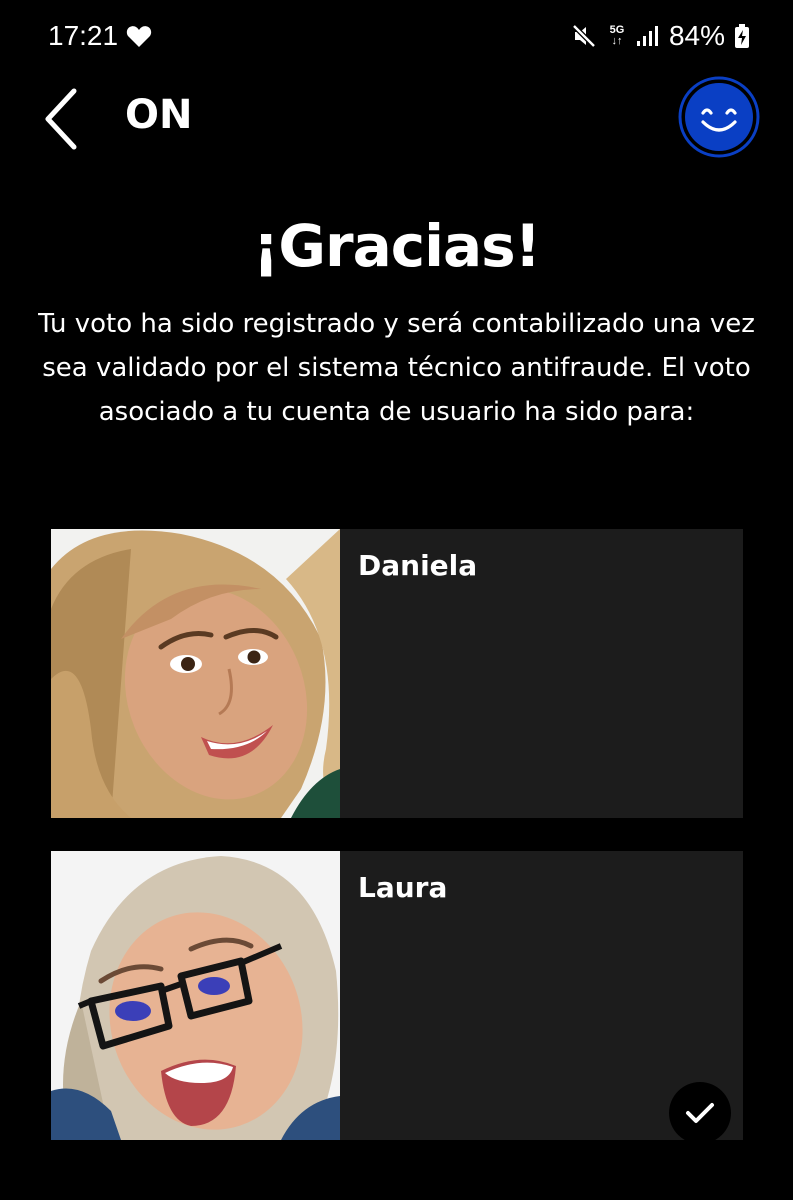 This screenshot has width=793, height=1200. I want to click on signal-icon, so click(647, 36).